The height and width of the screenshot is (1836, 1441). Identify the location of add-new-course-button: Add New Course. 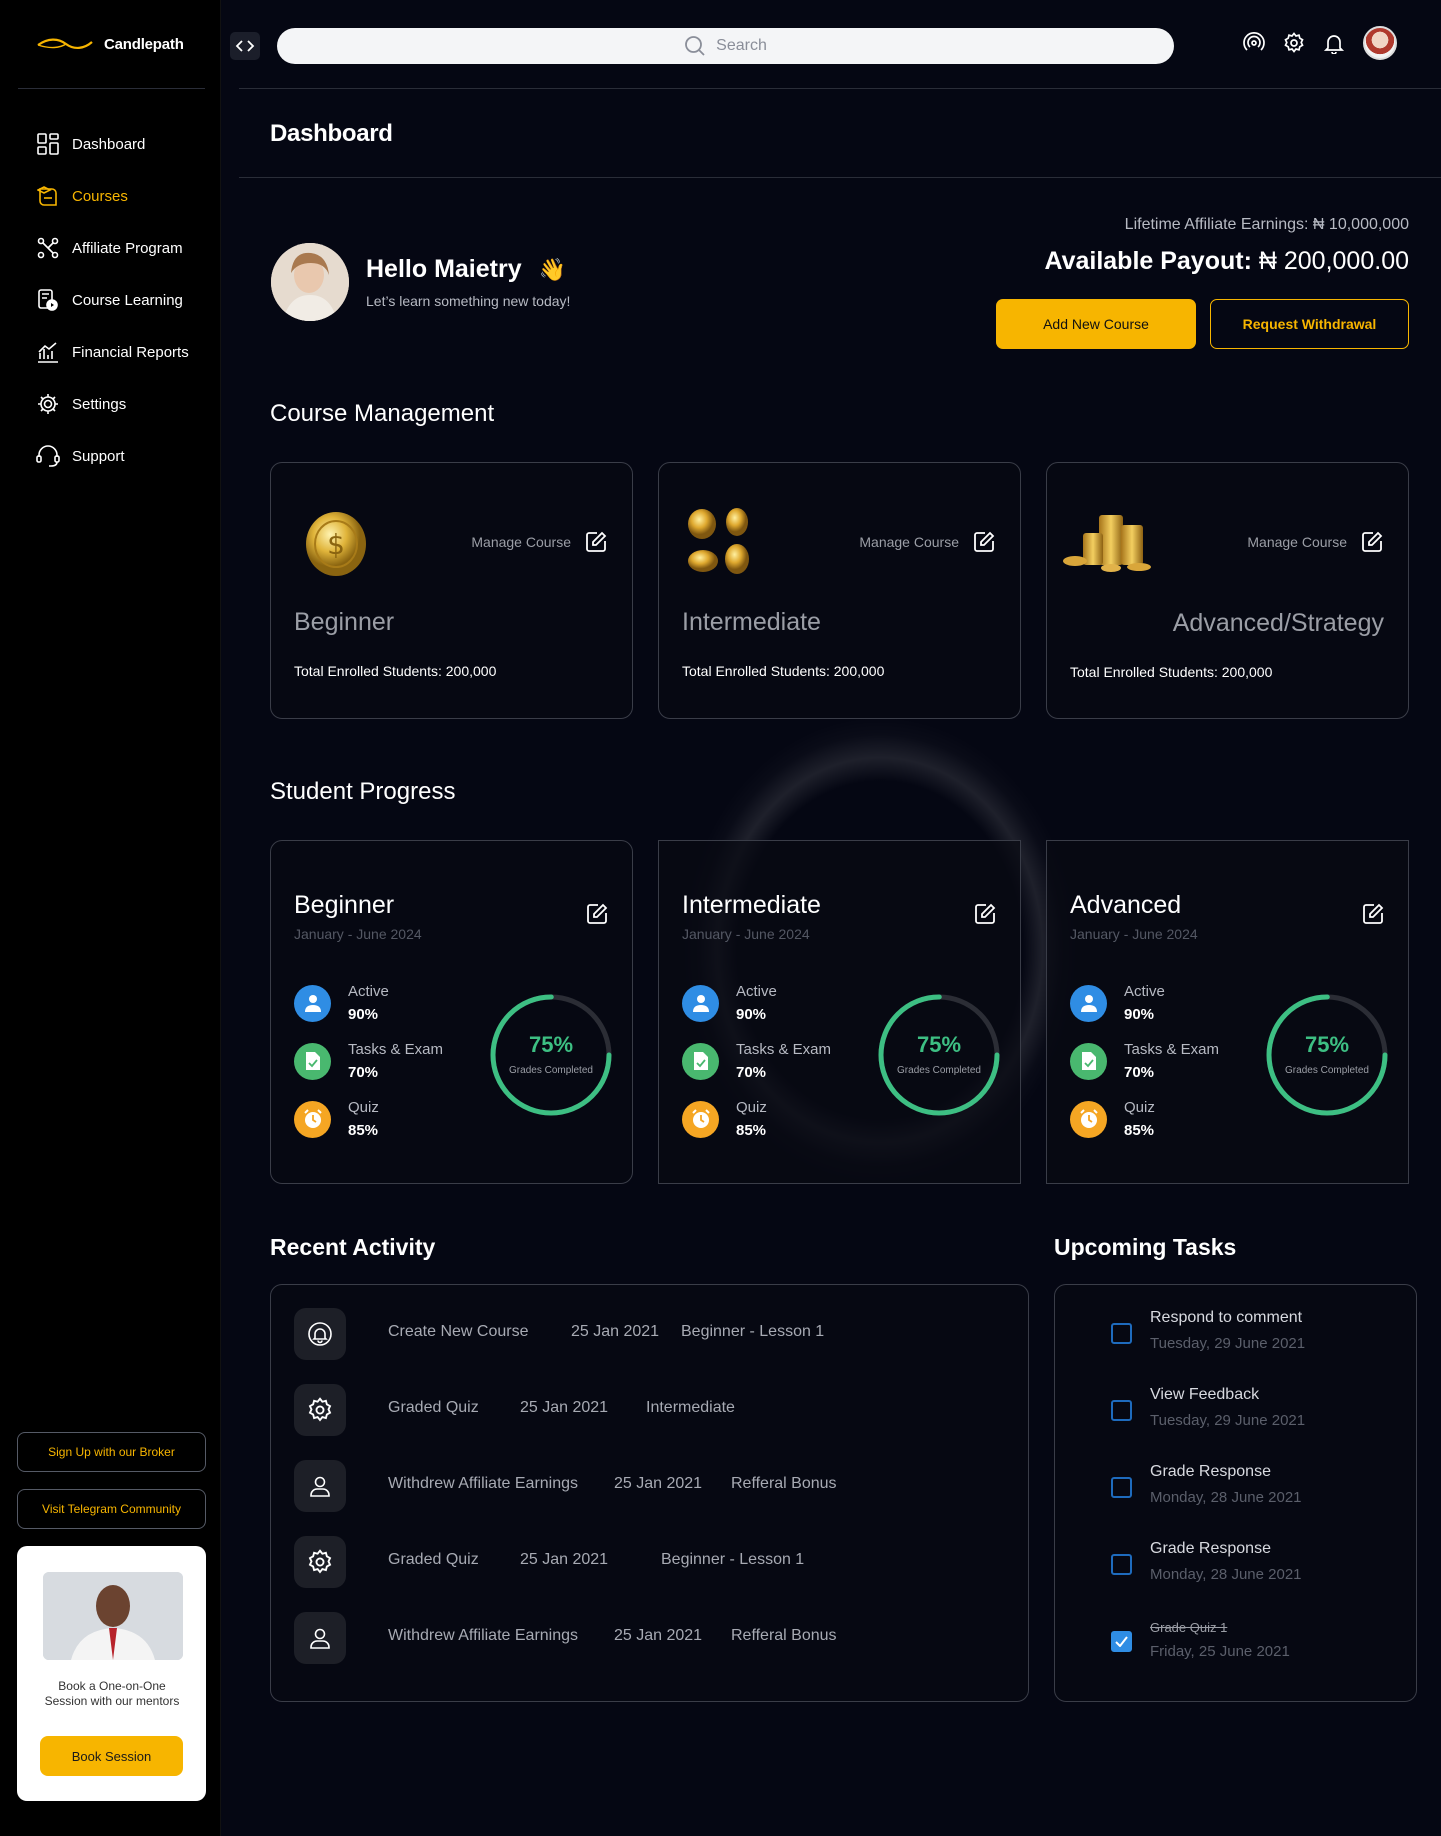
(1096, 324).